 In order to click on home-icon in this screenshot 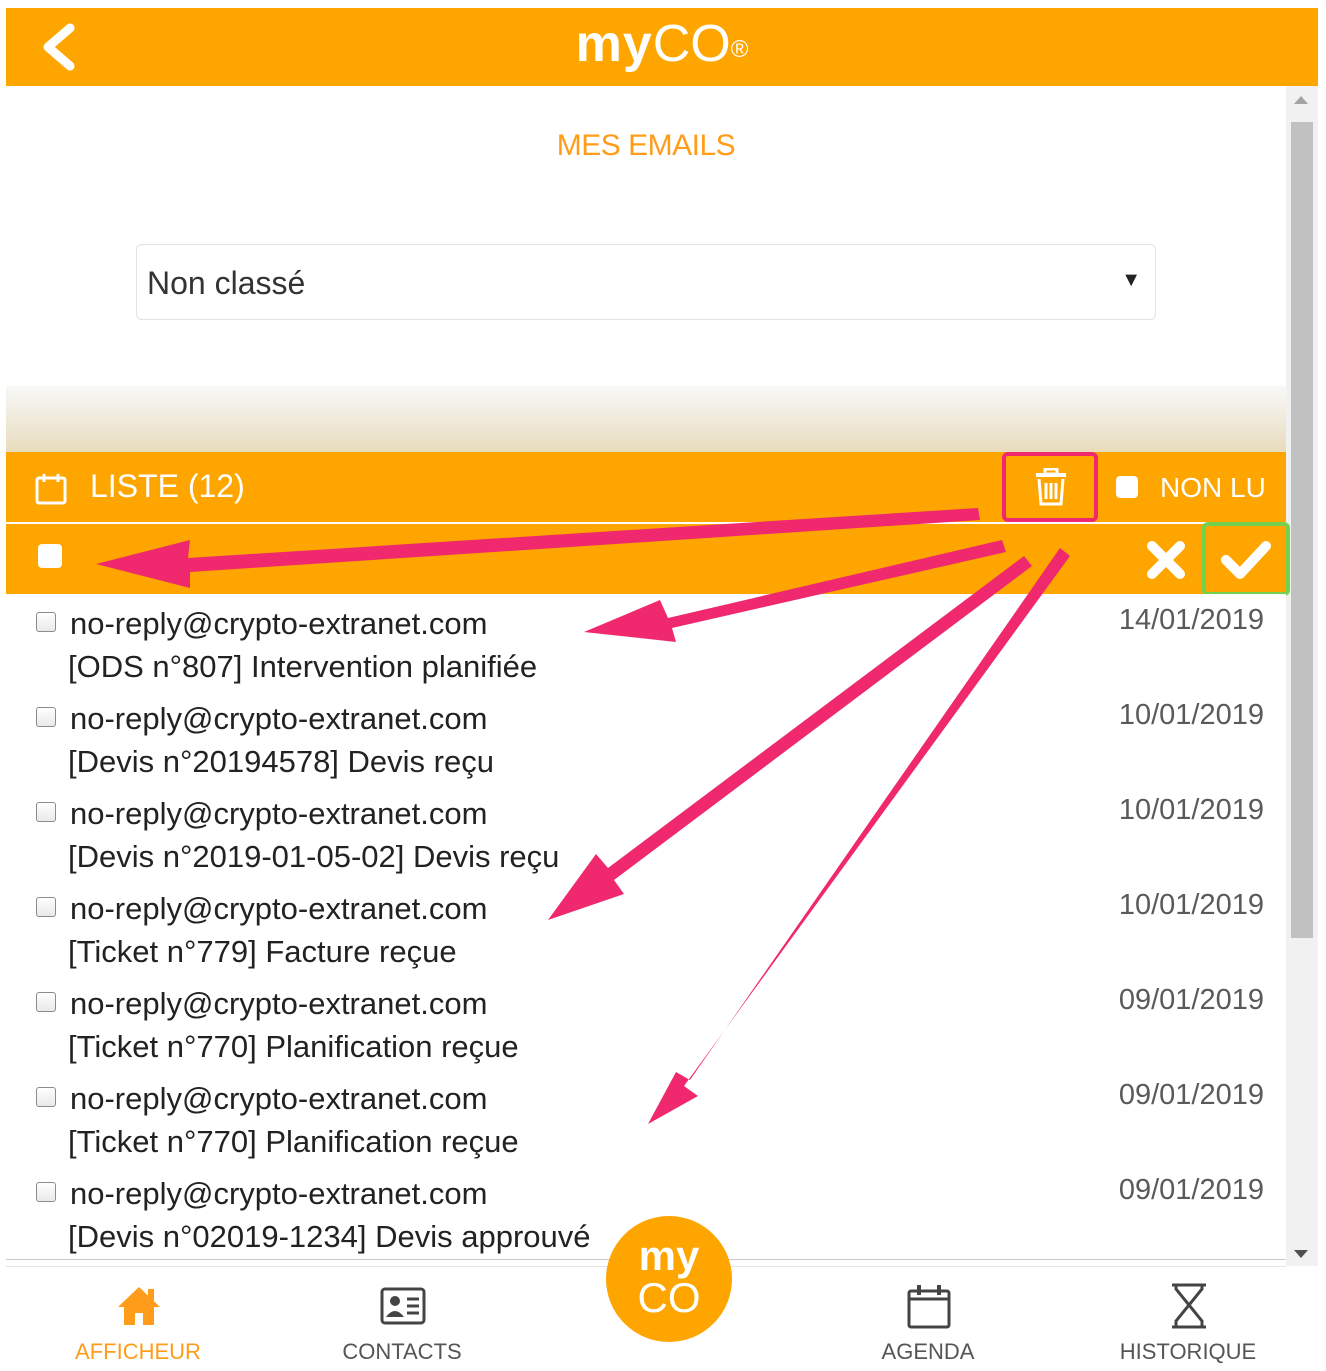, I will do `click(139, 1306)`.